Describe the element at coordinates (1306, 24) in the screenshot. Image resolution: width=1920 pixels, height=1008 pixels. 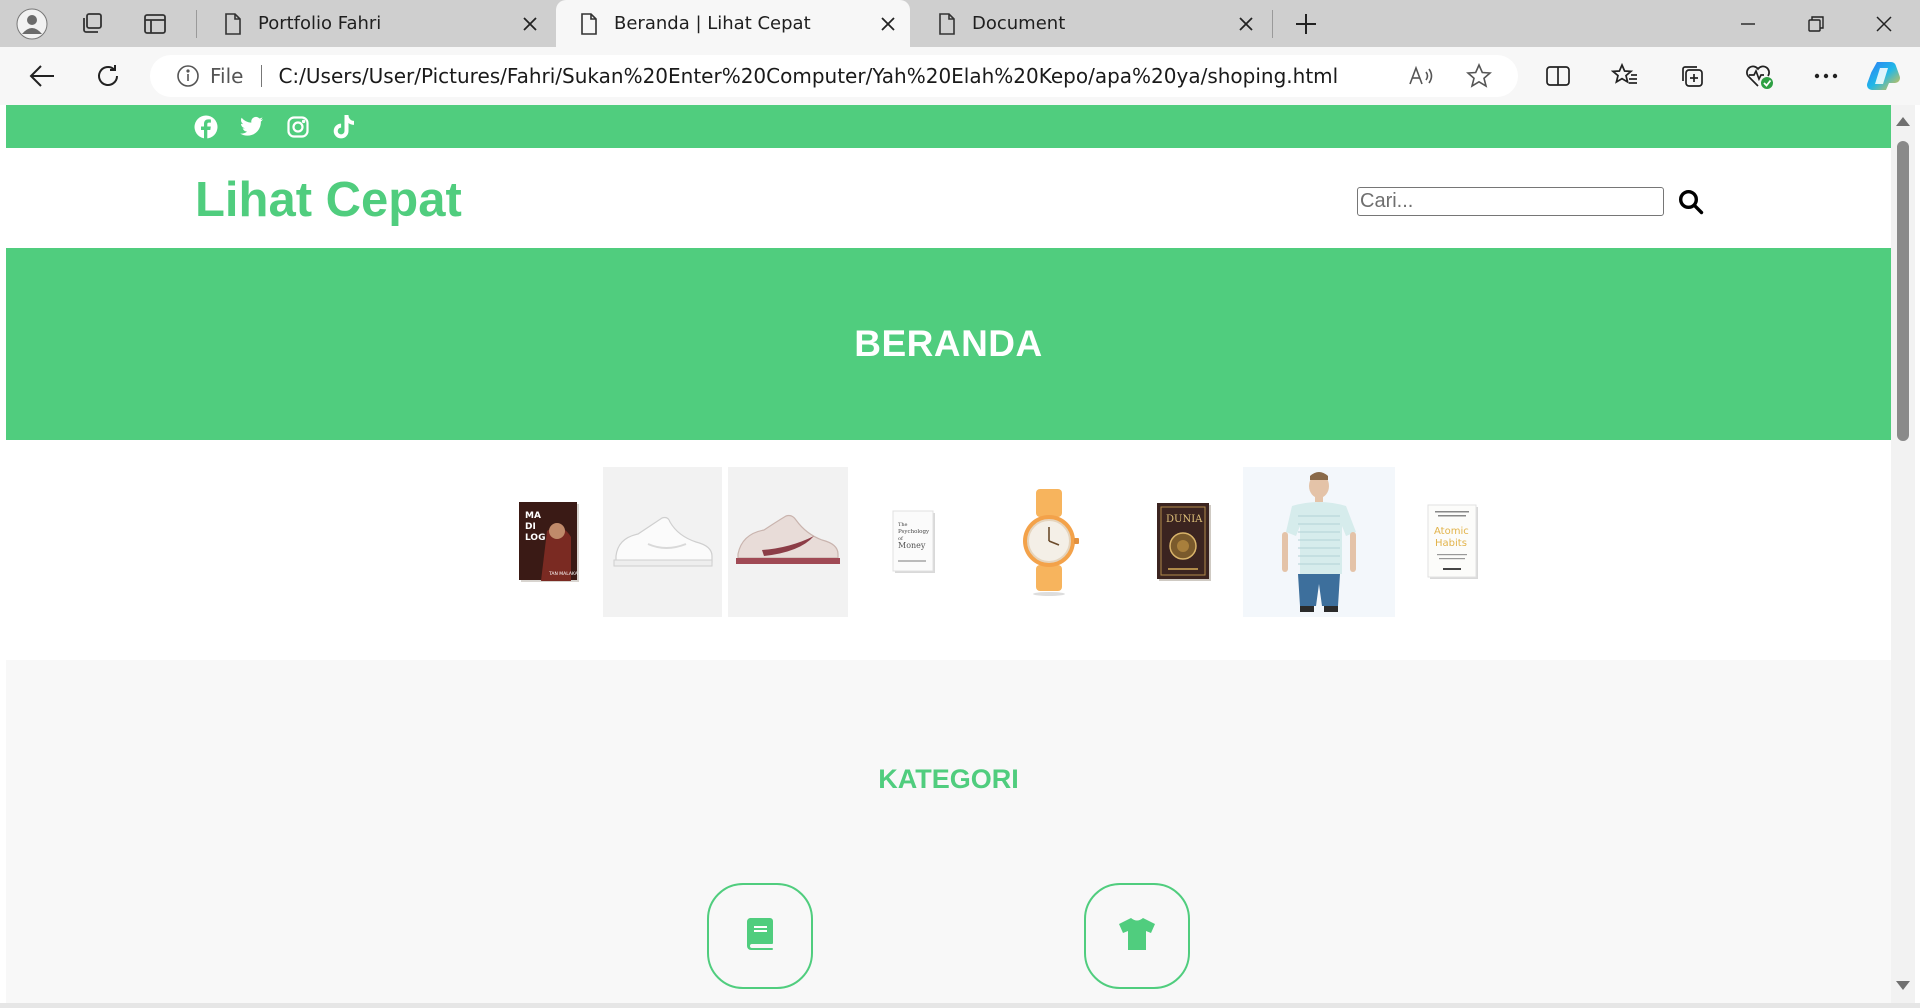
I see `new-tab-icon` at that location.